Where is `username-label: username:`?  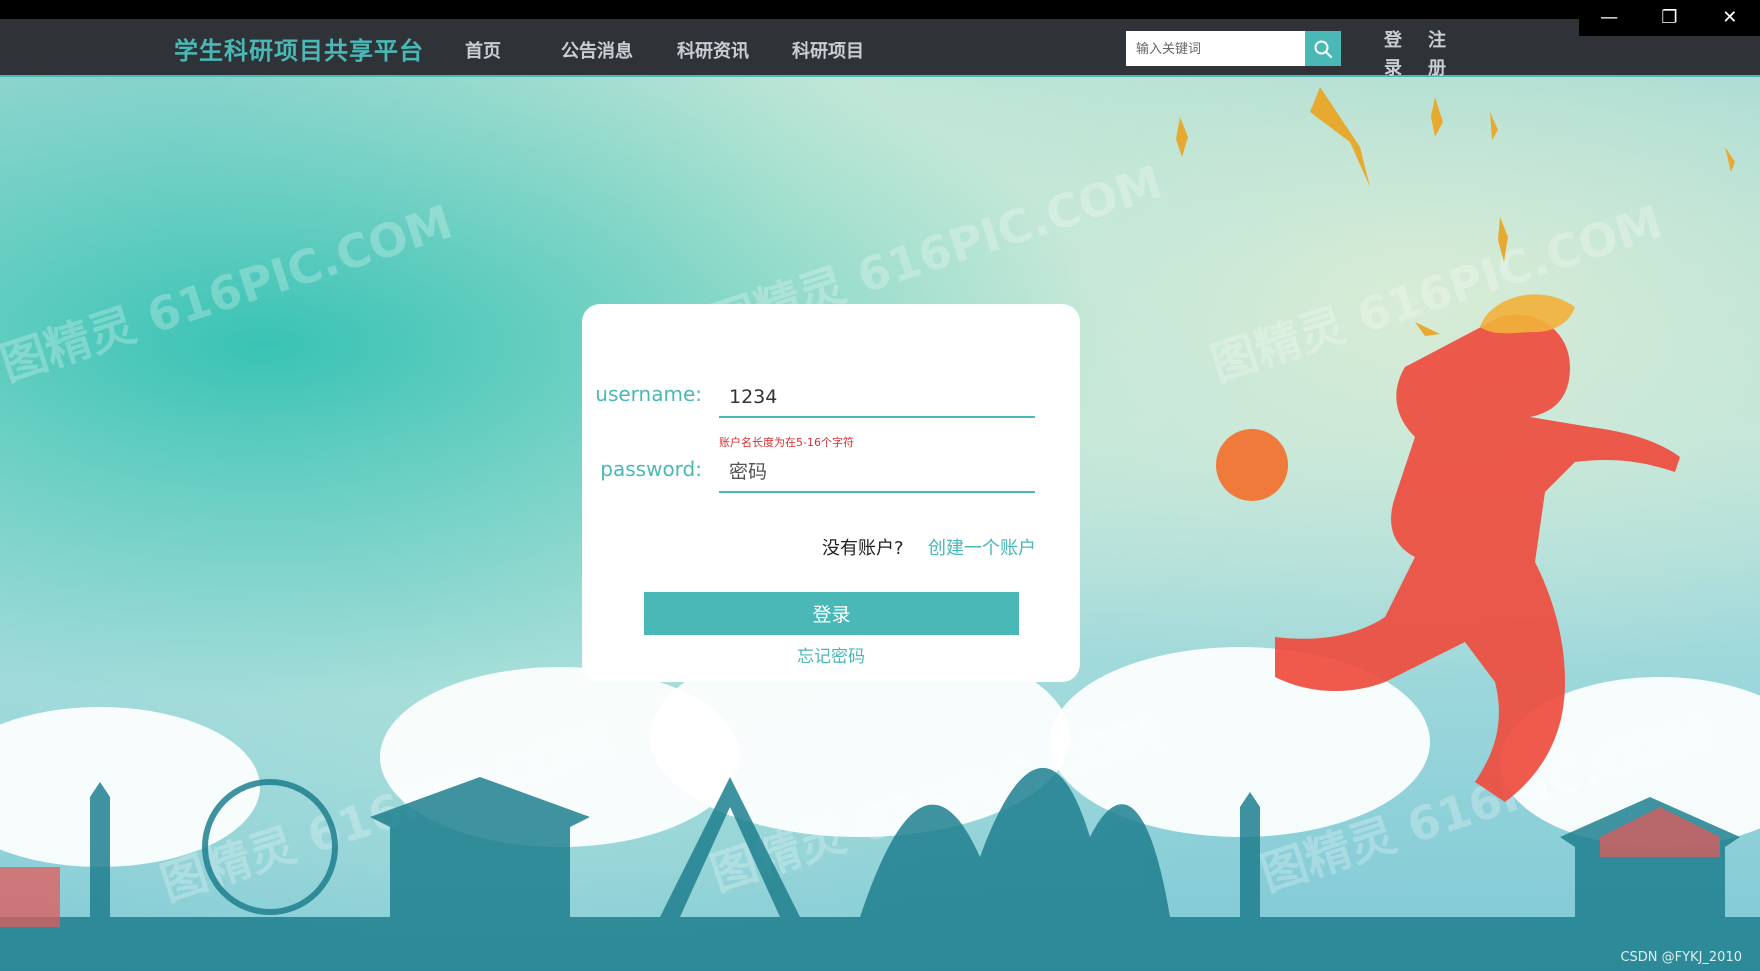
username-label: username: is located at coordinates (648, 394).